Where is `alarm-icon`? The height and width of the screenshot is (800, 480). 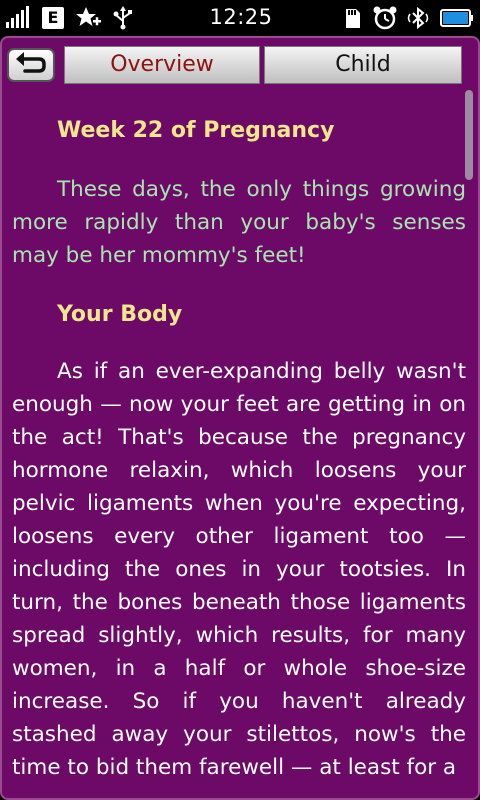
alarm-icon is located at coordinates (385, 18).